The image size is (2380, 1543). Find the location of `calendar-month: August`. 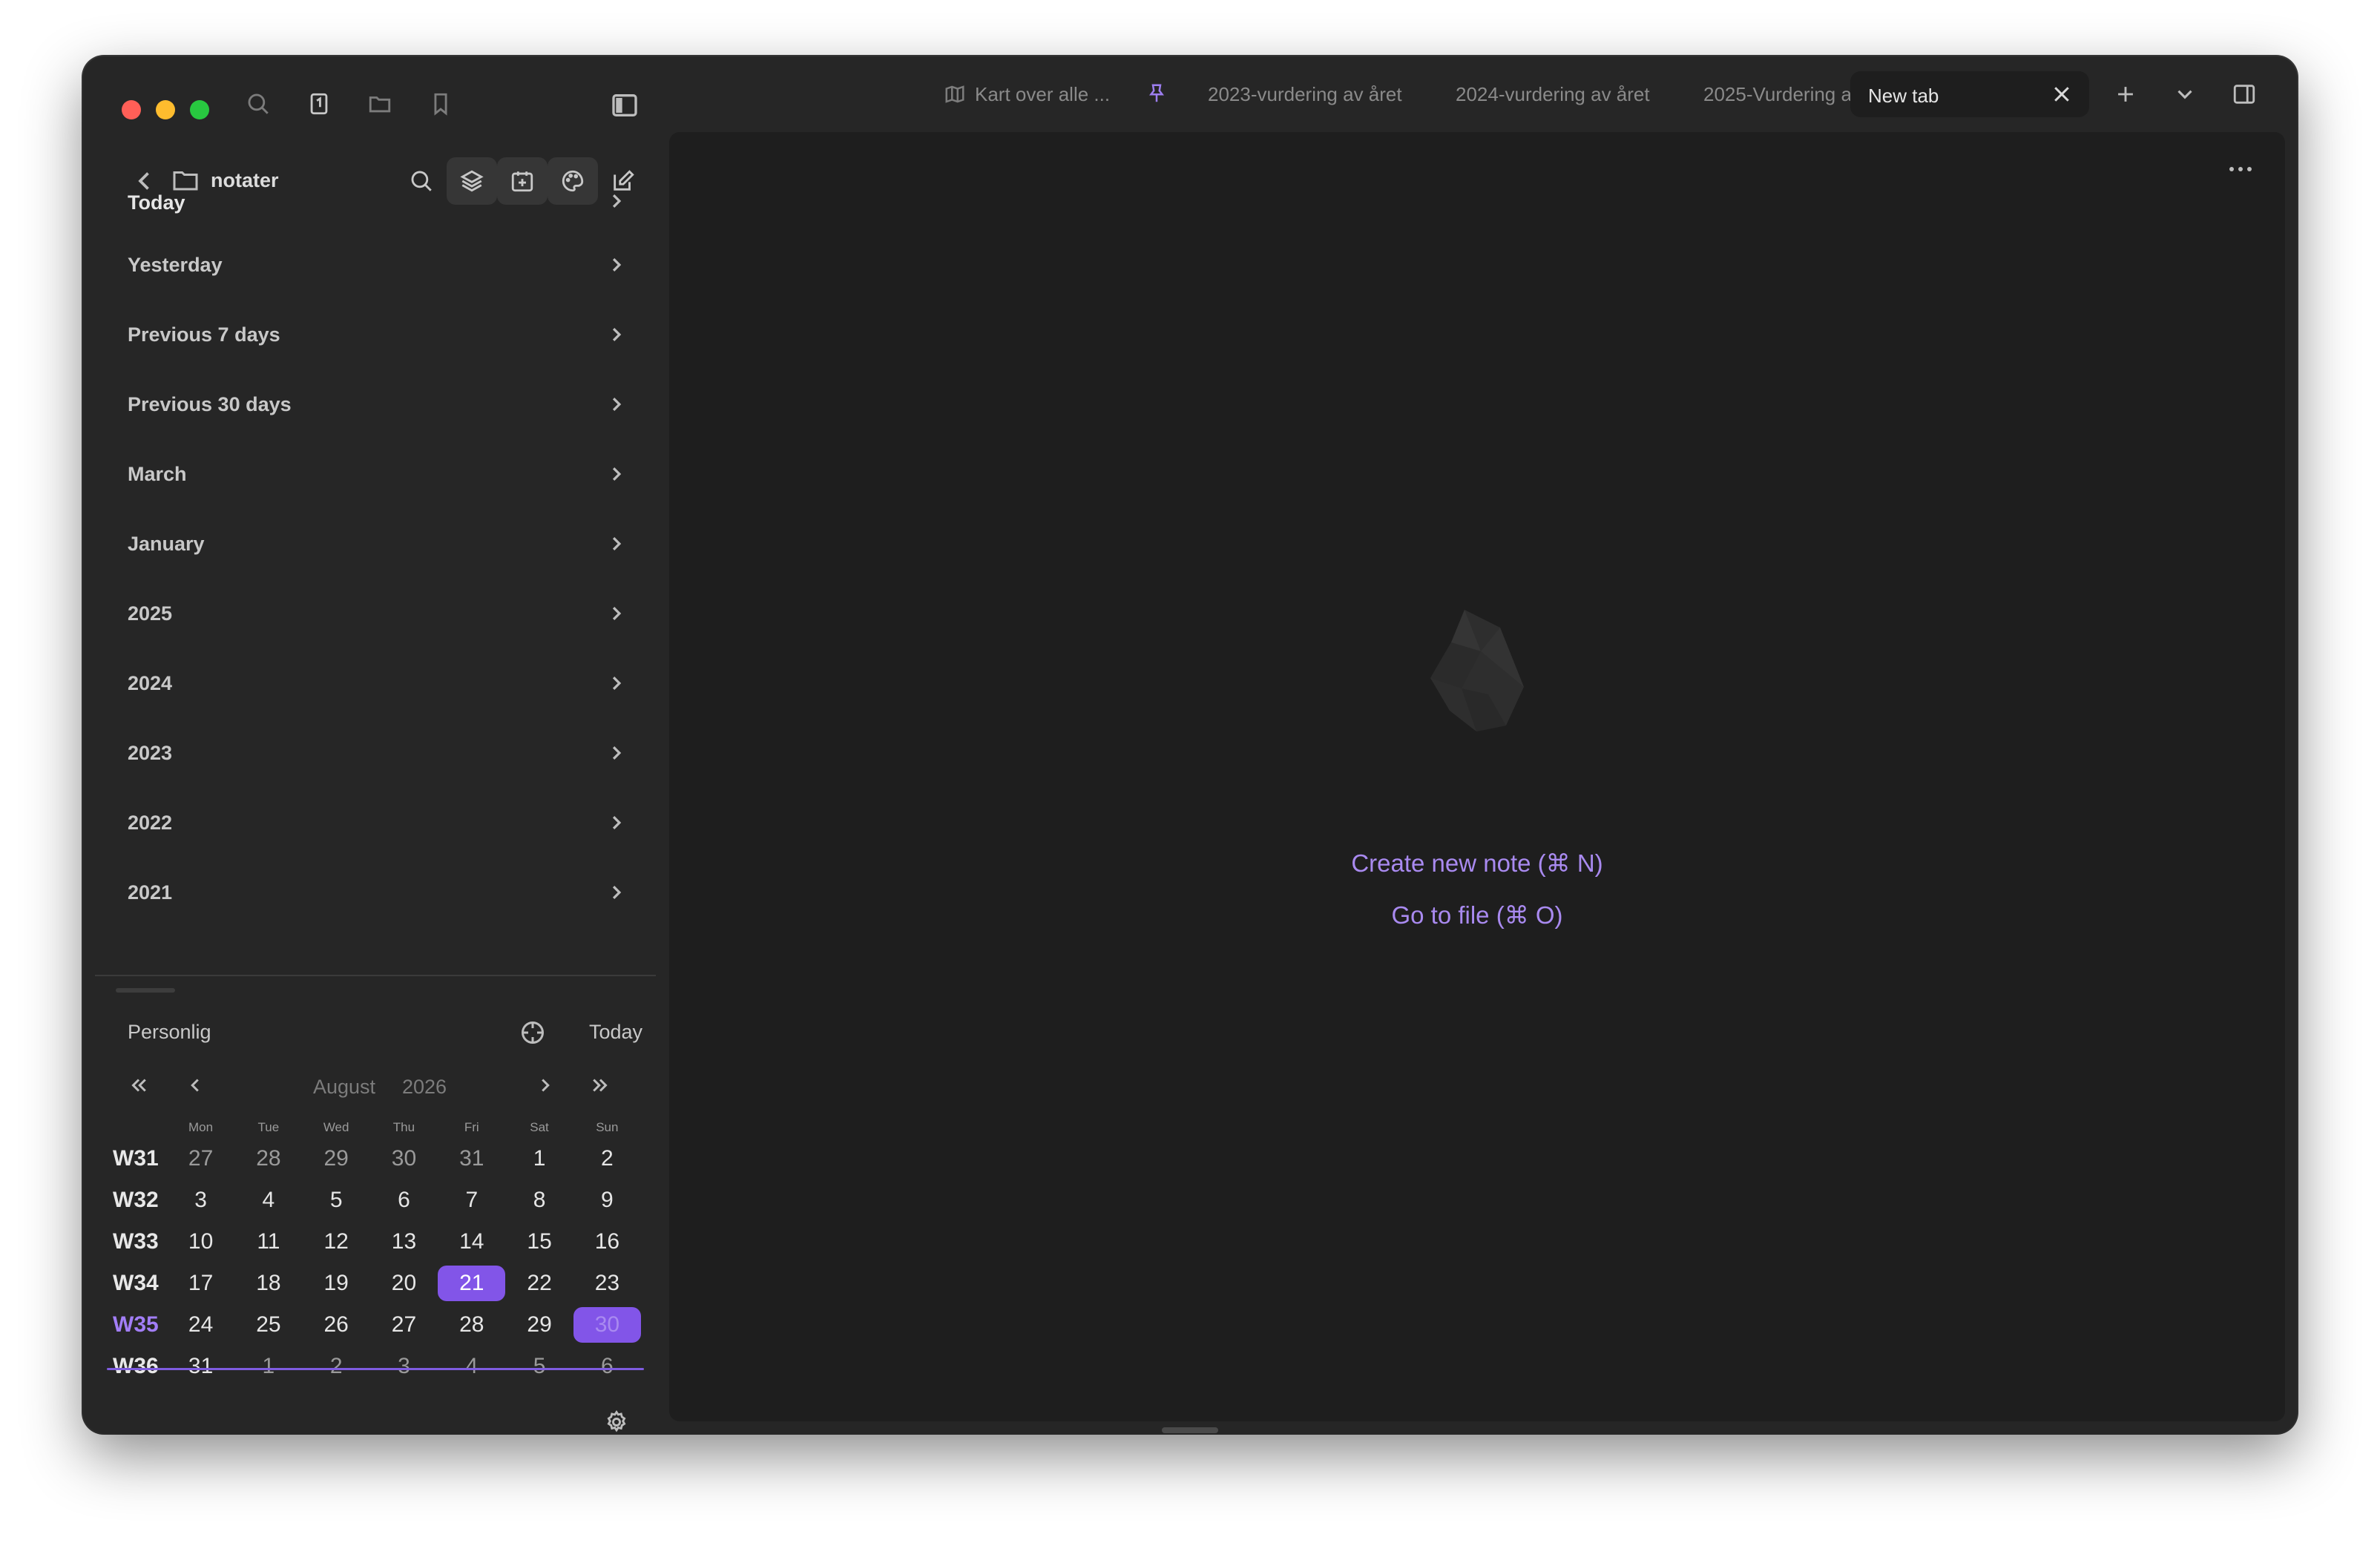

calendar-month: August is located at coordinates (344, 1087).